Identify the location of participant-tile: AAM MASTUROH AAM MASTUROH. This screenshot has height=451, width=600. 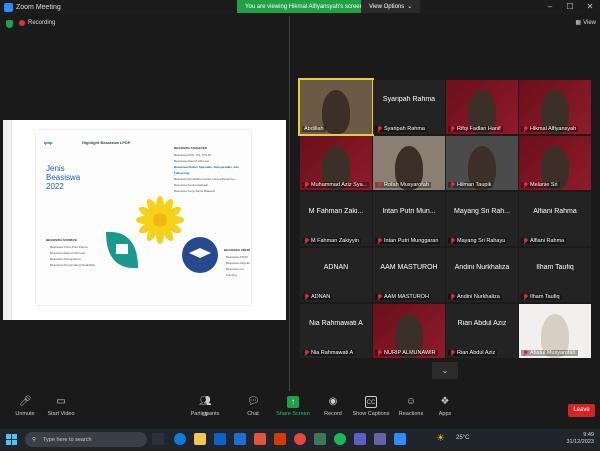
(409, 275).